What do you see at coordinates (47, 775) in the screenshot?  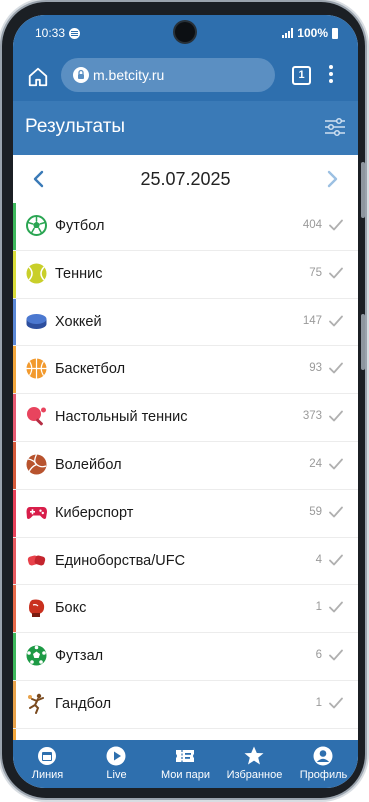 I see `nav-item-label: Линия` at bounding box center [47, 775].